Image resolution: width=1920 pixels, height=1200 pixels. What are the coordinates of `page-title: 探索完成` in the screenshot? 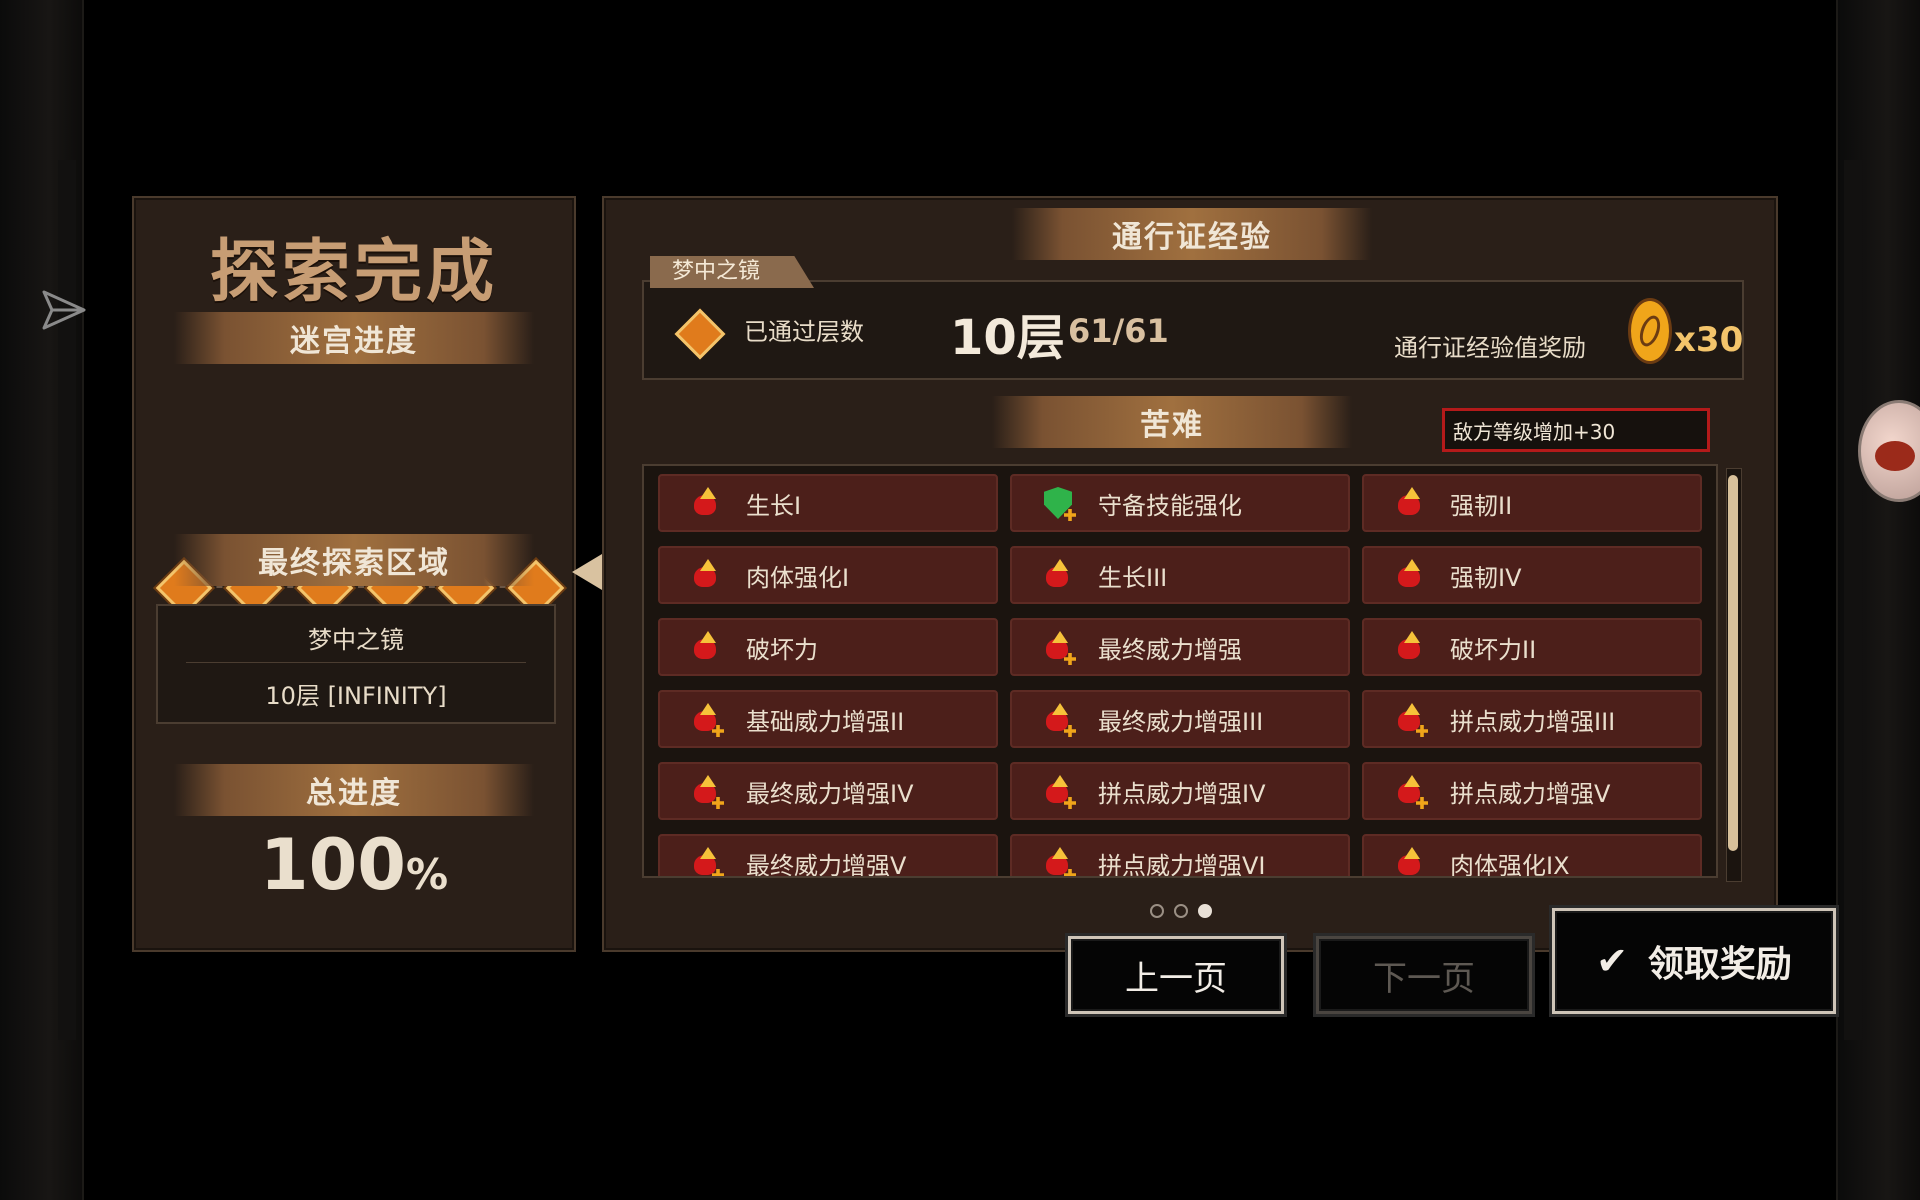 It's located at (353, 272).